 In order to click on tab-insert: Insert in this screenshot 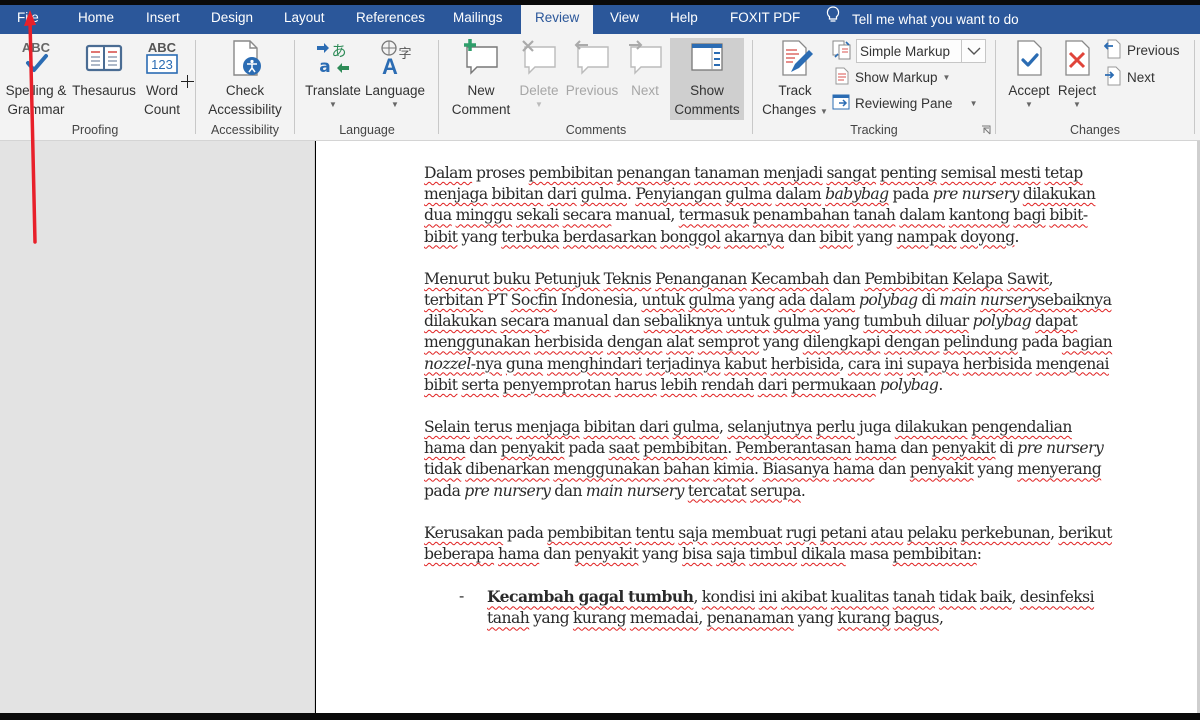, I will do `click(163, 19)`.